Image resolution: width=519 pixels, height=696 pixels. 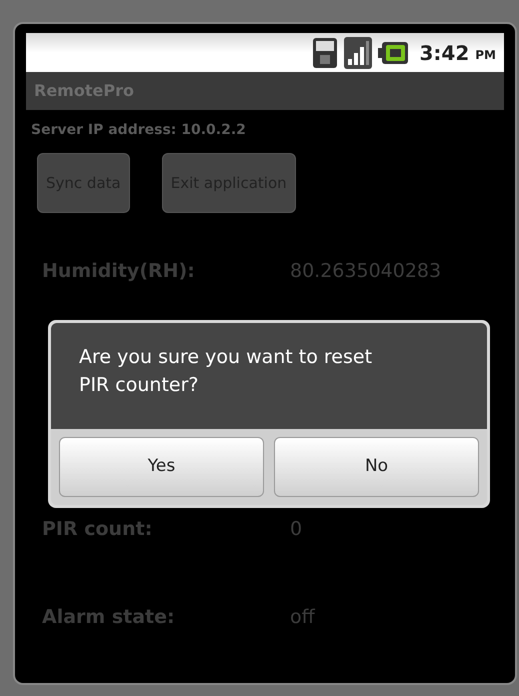 I want to click on reading-value: off, so click(x=302, y=617).